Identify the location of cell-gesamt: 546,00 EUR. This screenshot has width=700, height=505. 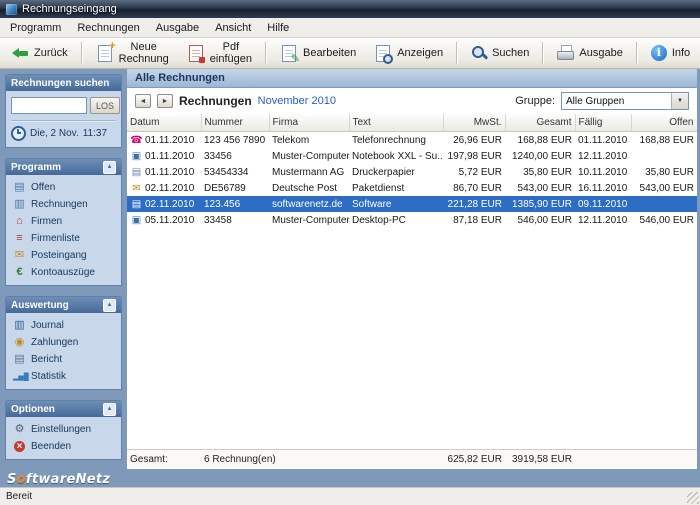
(544, 220).